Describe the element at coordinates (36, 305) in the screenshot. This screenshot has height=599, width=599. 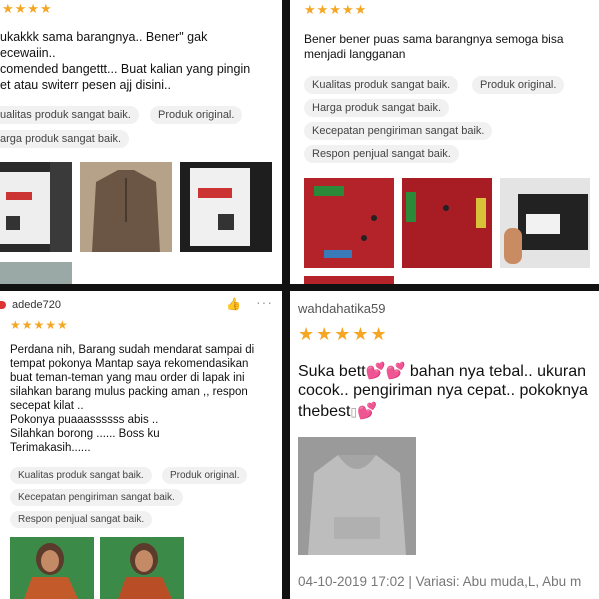
I see `reviewer-username: adede720` at that location.